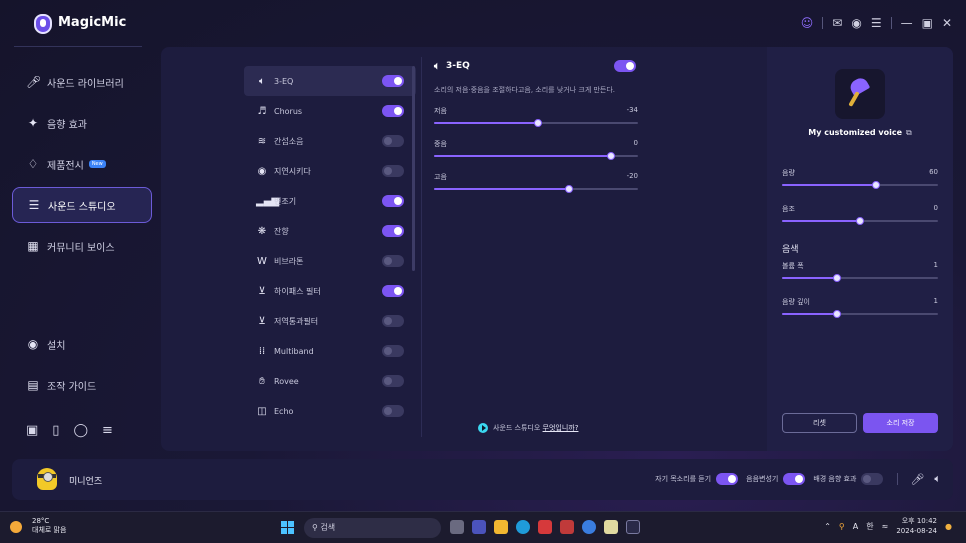  Describe the element at coordinates (82, 205) in the screenshot. I see `sidebar-item-sound-studio: ☰ 사운드 스튜디오` at that location.